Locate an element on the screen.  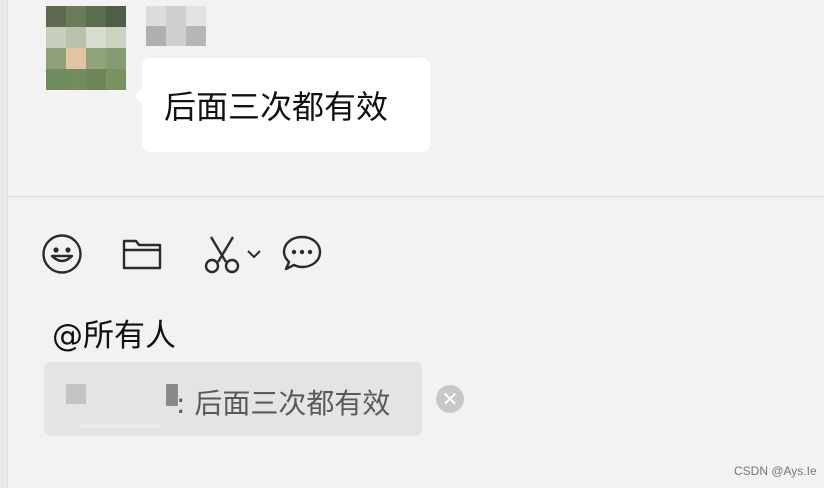
quoted-message: : 后面三次都有效 is located at coordinates (233, 399).